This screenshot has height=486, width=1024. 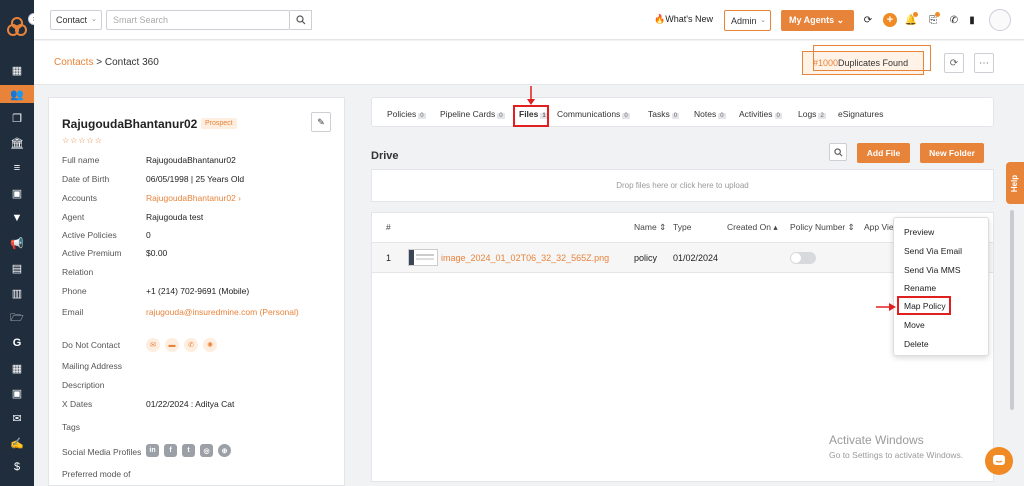 What do you see at coordinates (868, 20) in the screenshot?
I see `refresh-icon: ⟳` at bounding box center [868, 20].